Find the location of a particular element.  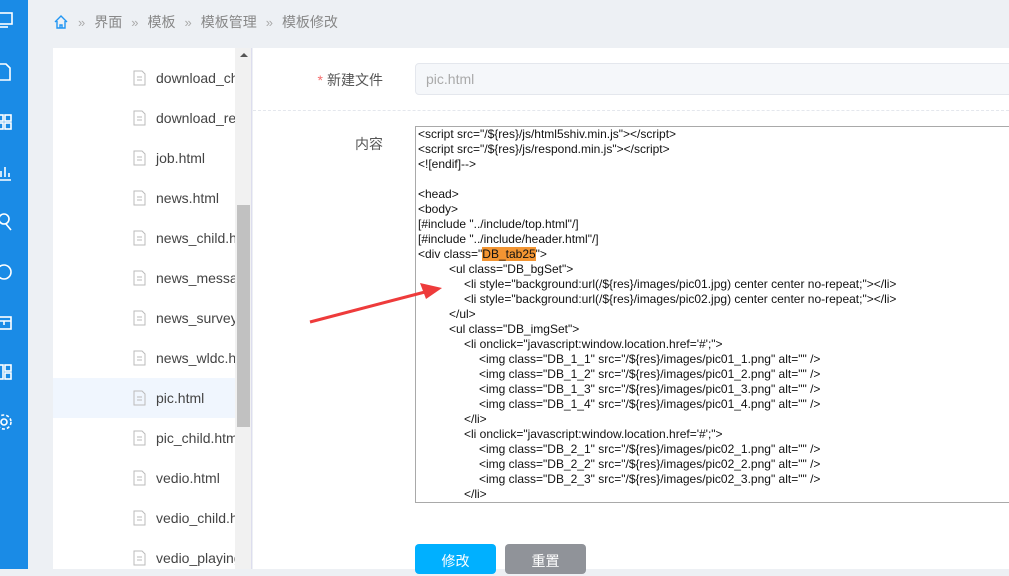

code-line: <div class="DB_tab25"> is located at coordinates (482, 254).